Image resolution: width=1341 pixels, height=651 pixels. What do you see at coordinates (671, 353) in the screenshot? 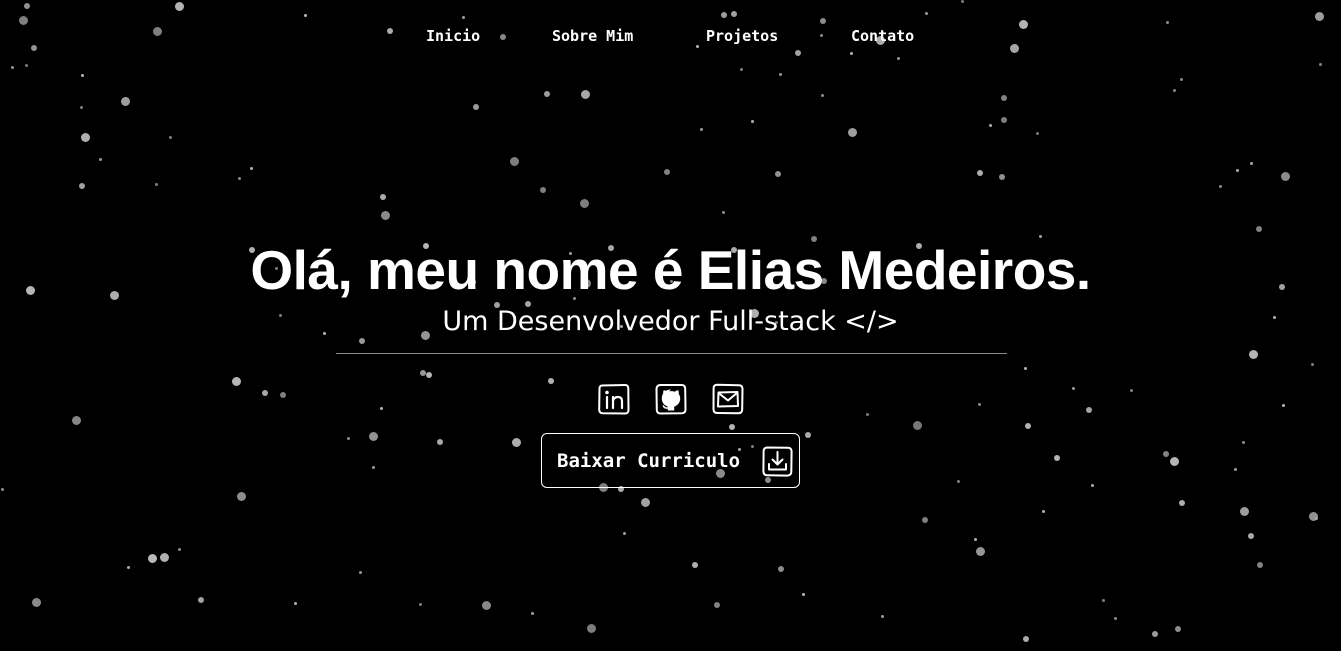
I see `hero-divider` at bounding box center [671, 353].